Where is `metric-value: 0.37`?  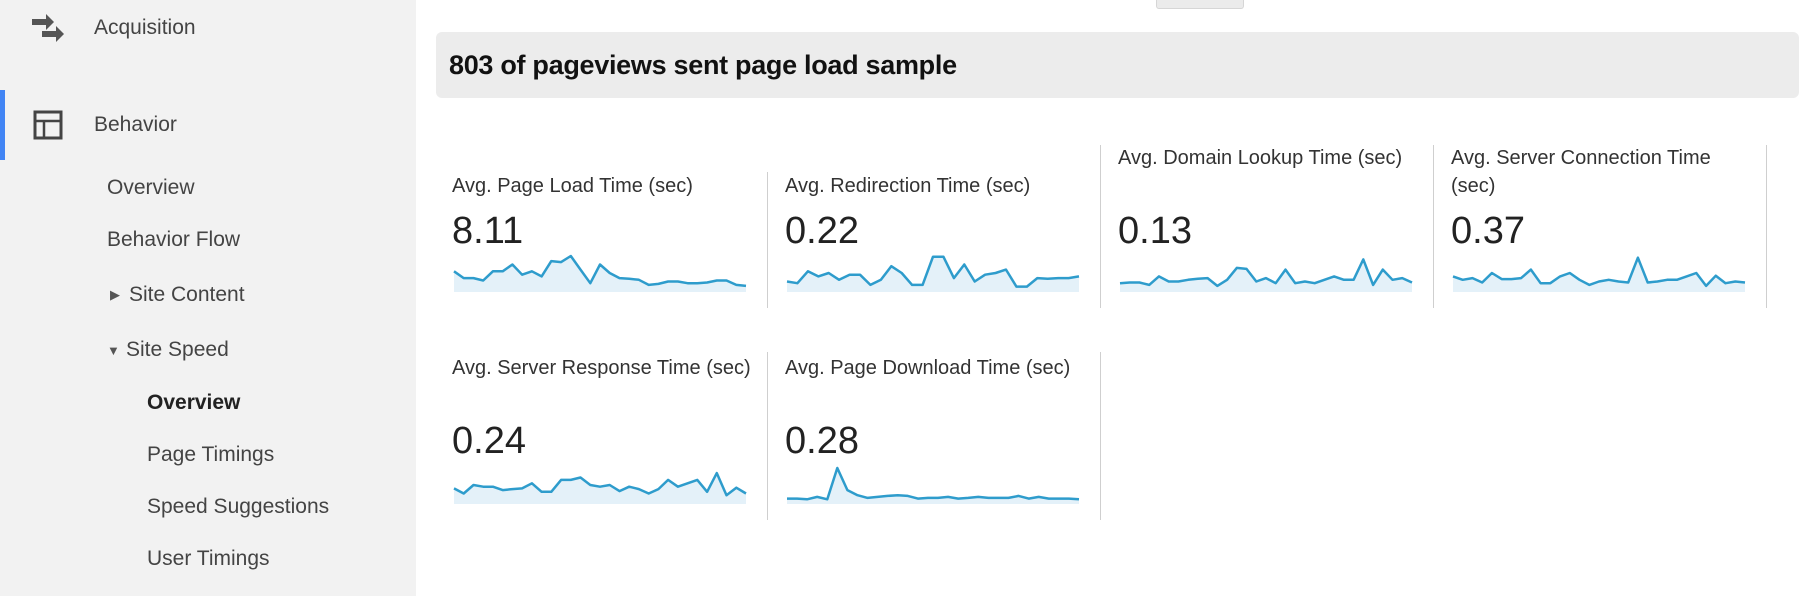
metric-value: 0.37 is located at coordinates (1488, 231).